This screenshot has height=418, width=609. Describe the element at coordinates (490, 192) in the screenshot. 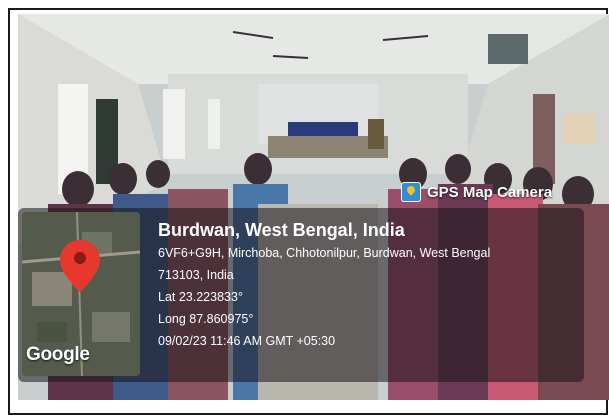

I see `gps-camera-label: GPS Map Camera` at that location.